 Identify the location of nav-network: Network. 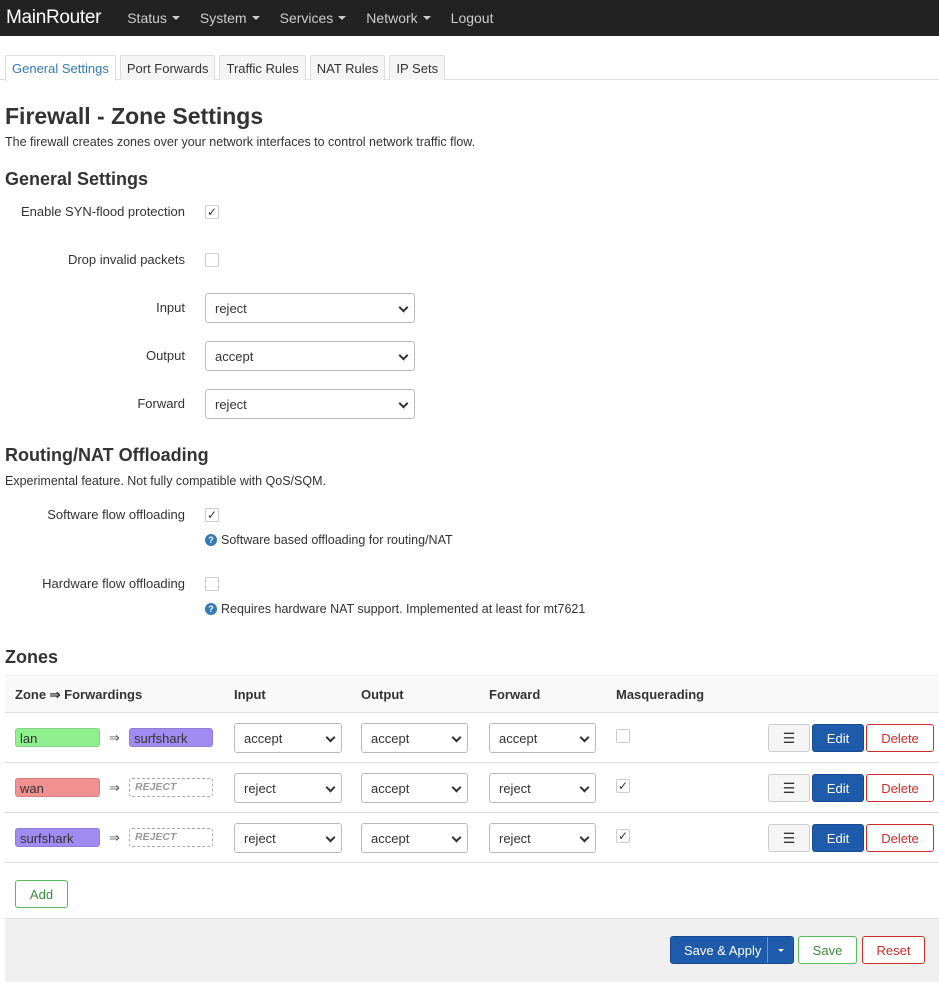
(398, 18).